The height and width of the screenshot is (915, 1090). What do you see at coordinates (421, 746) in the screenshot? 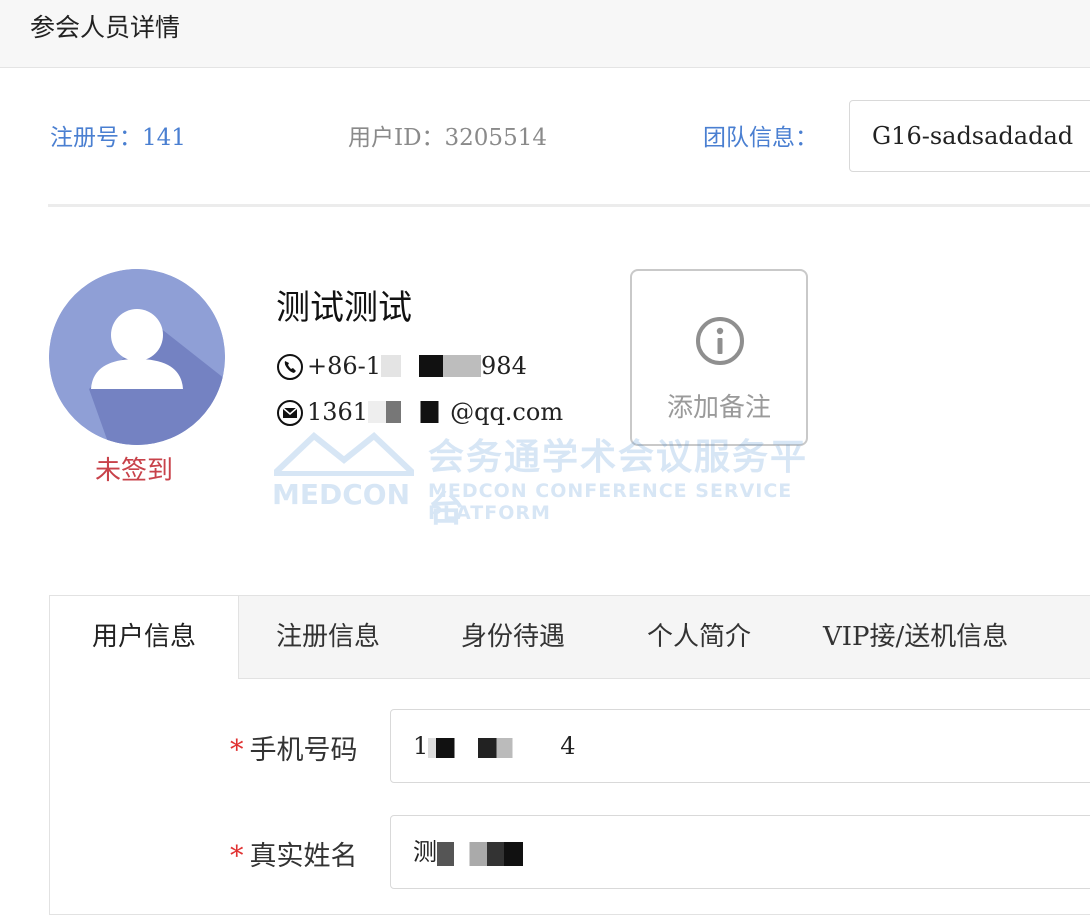
I see `phone-value-prefix: 1` at bounding box center [421, 746].